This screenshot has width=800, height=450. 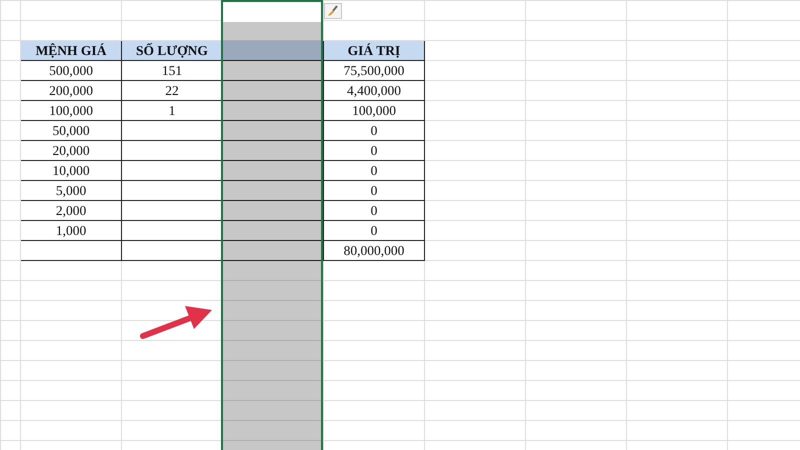 What do you see at coordinates (374, 50) in the screenshot?
I see `column-header: GIÁ TRỊ` at bounding box center [374, 50].